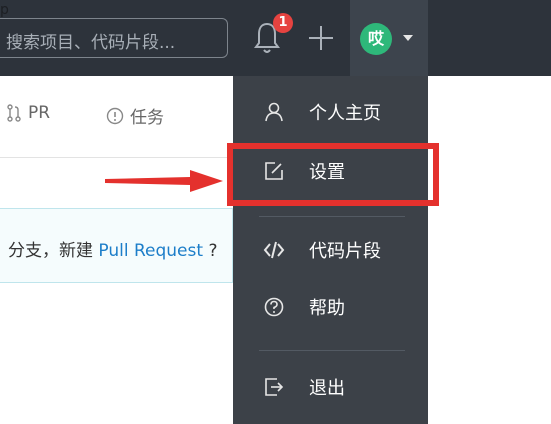 The width and height of the screenshot is (551, 424). What do you see at coordinates (53, 251) in the screenshot?
I see `notice-prefix: 分支，新建` at bounding box center [53, 251].